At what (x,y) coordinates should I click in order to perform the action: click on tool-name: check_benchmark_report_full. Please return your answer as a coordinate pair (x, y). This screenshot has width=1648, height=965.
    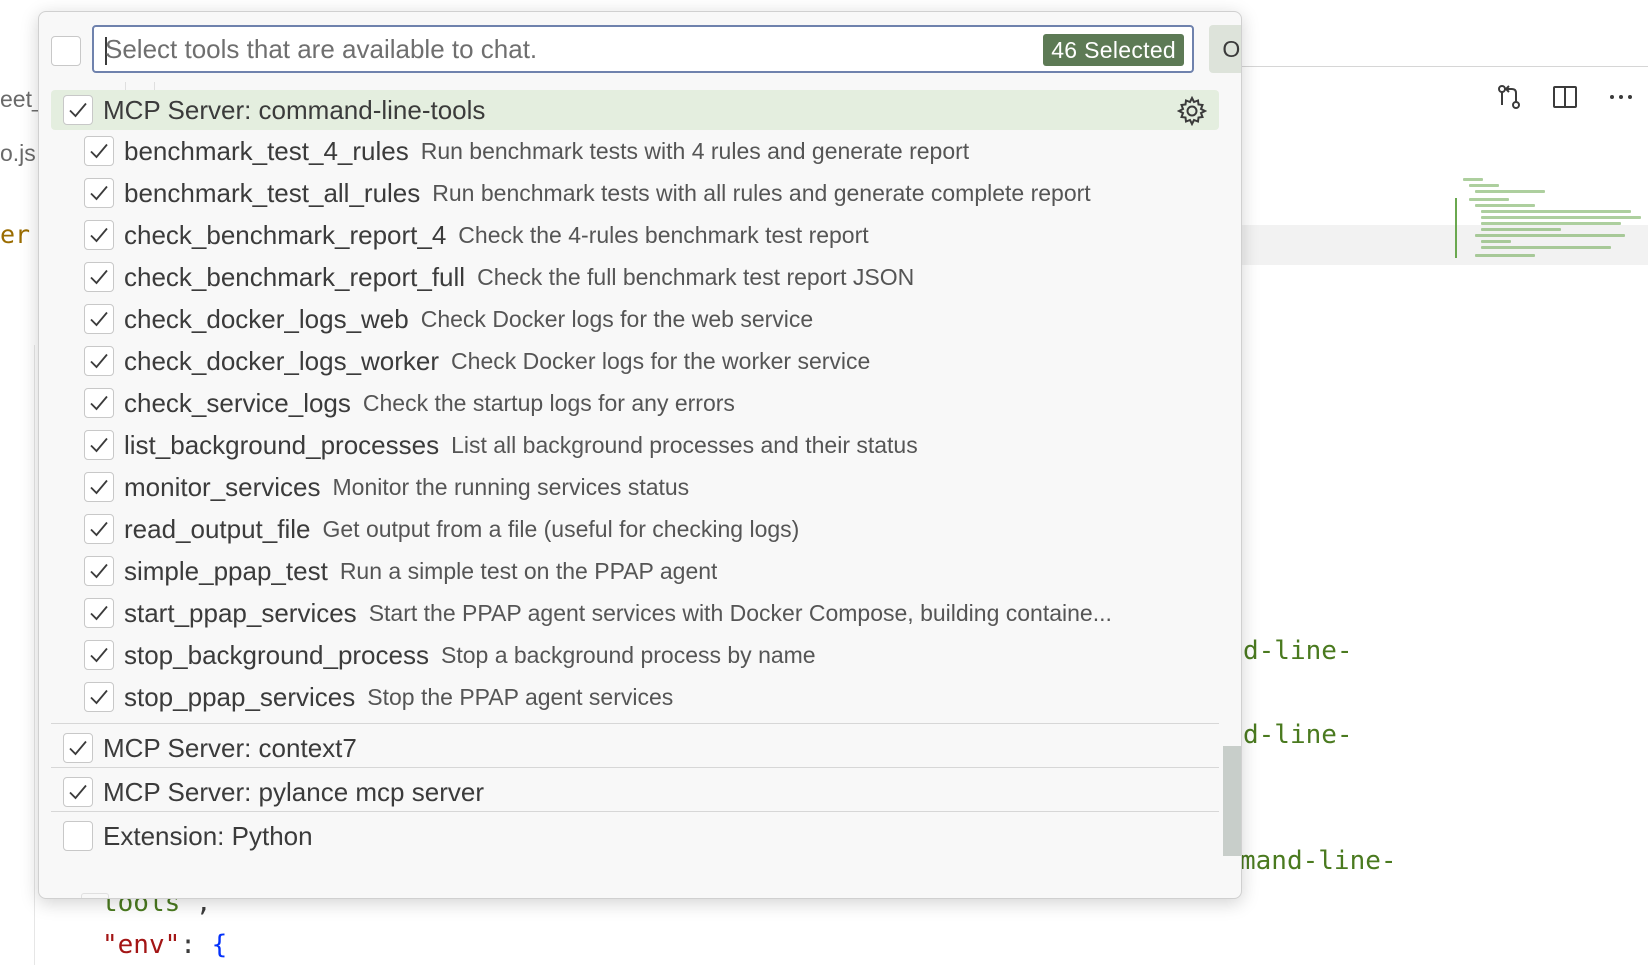
    Looking at the image, I should click on (295, 276).